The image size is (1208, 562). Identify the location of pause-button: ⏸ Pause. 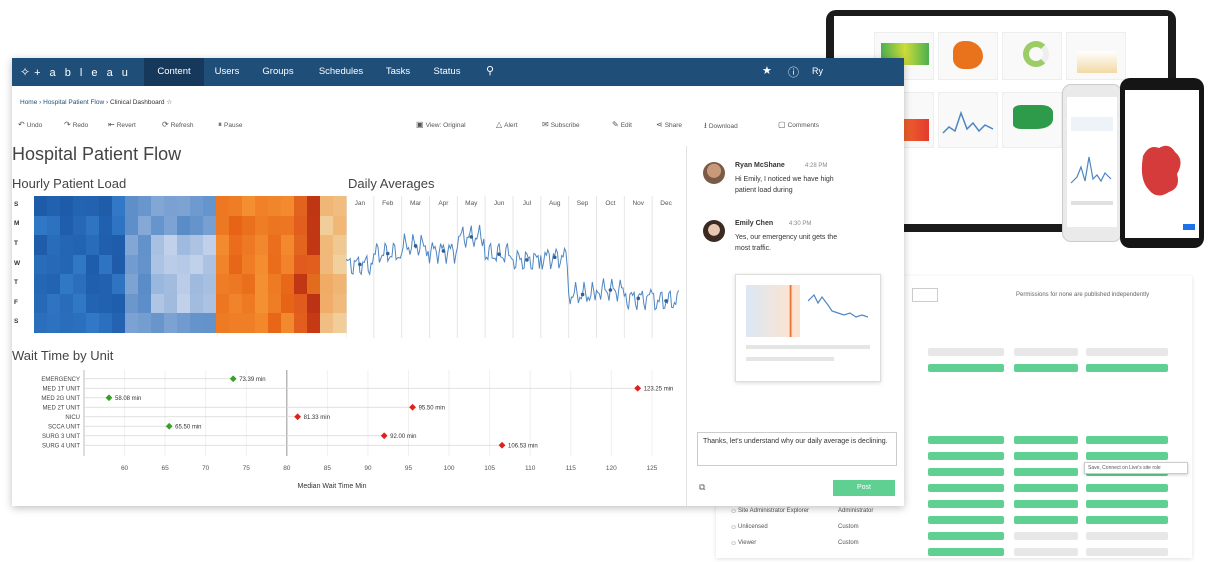
(230, 125).